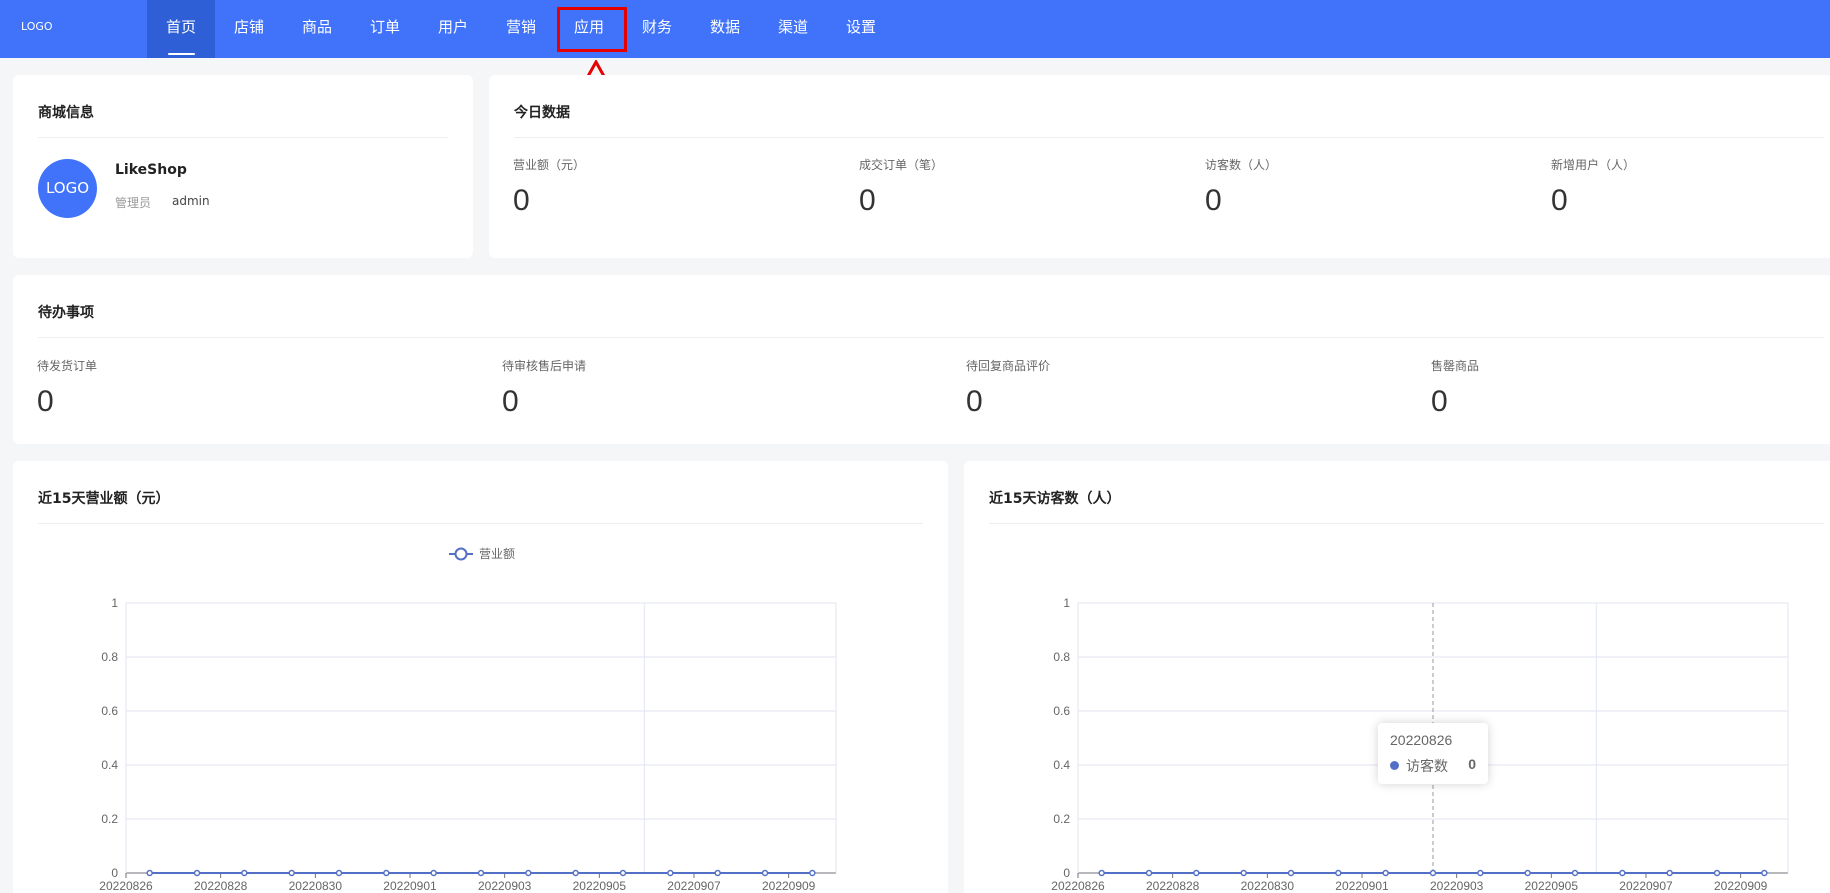  What do you see at coordinates (1394, 765) in the screenshot?
I see `tooltip-series-dot` at bounding box center [1394, 765].